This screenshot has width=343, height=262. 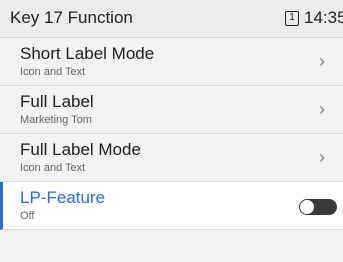 I want to click on clock: 14:35, so click(x=323, y=17).